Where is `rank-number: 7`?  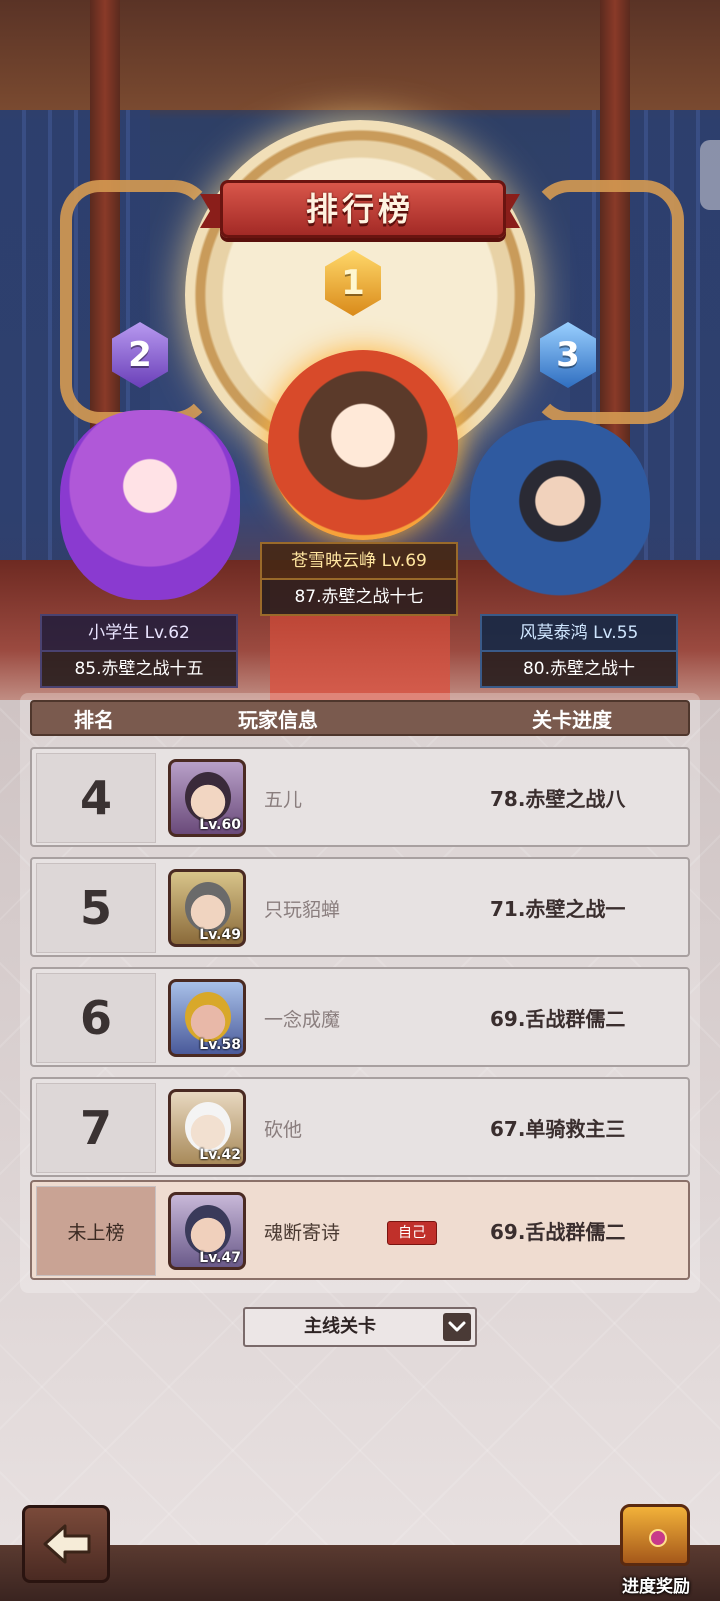 rank-number: 7 is located at coordinates (96, 1128).